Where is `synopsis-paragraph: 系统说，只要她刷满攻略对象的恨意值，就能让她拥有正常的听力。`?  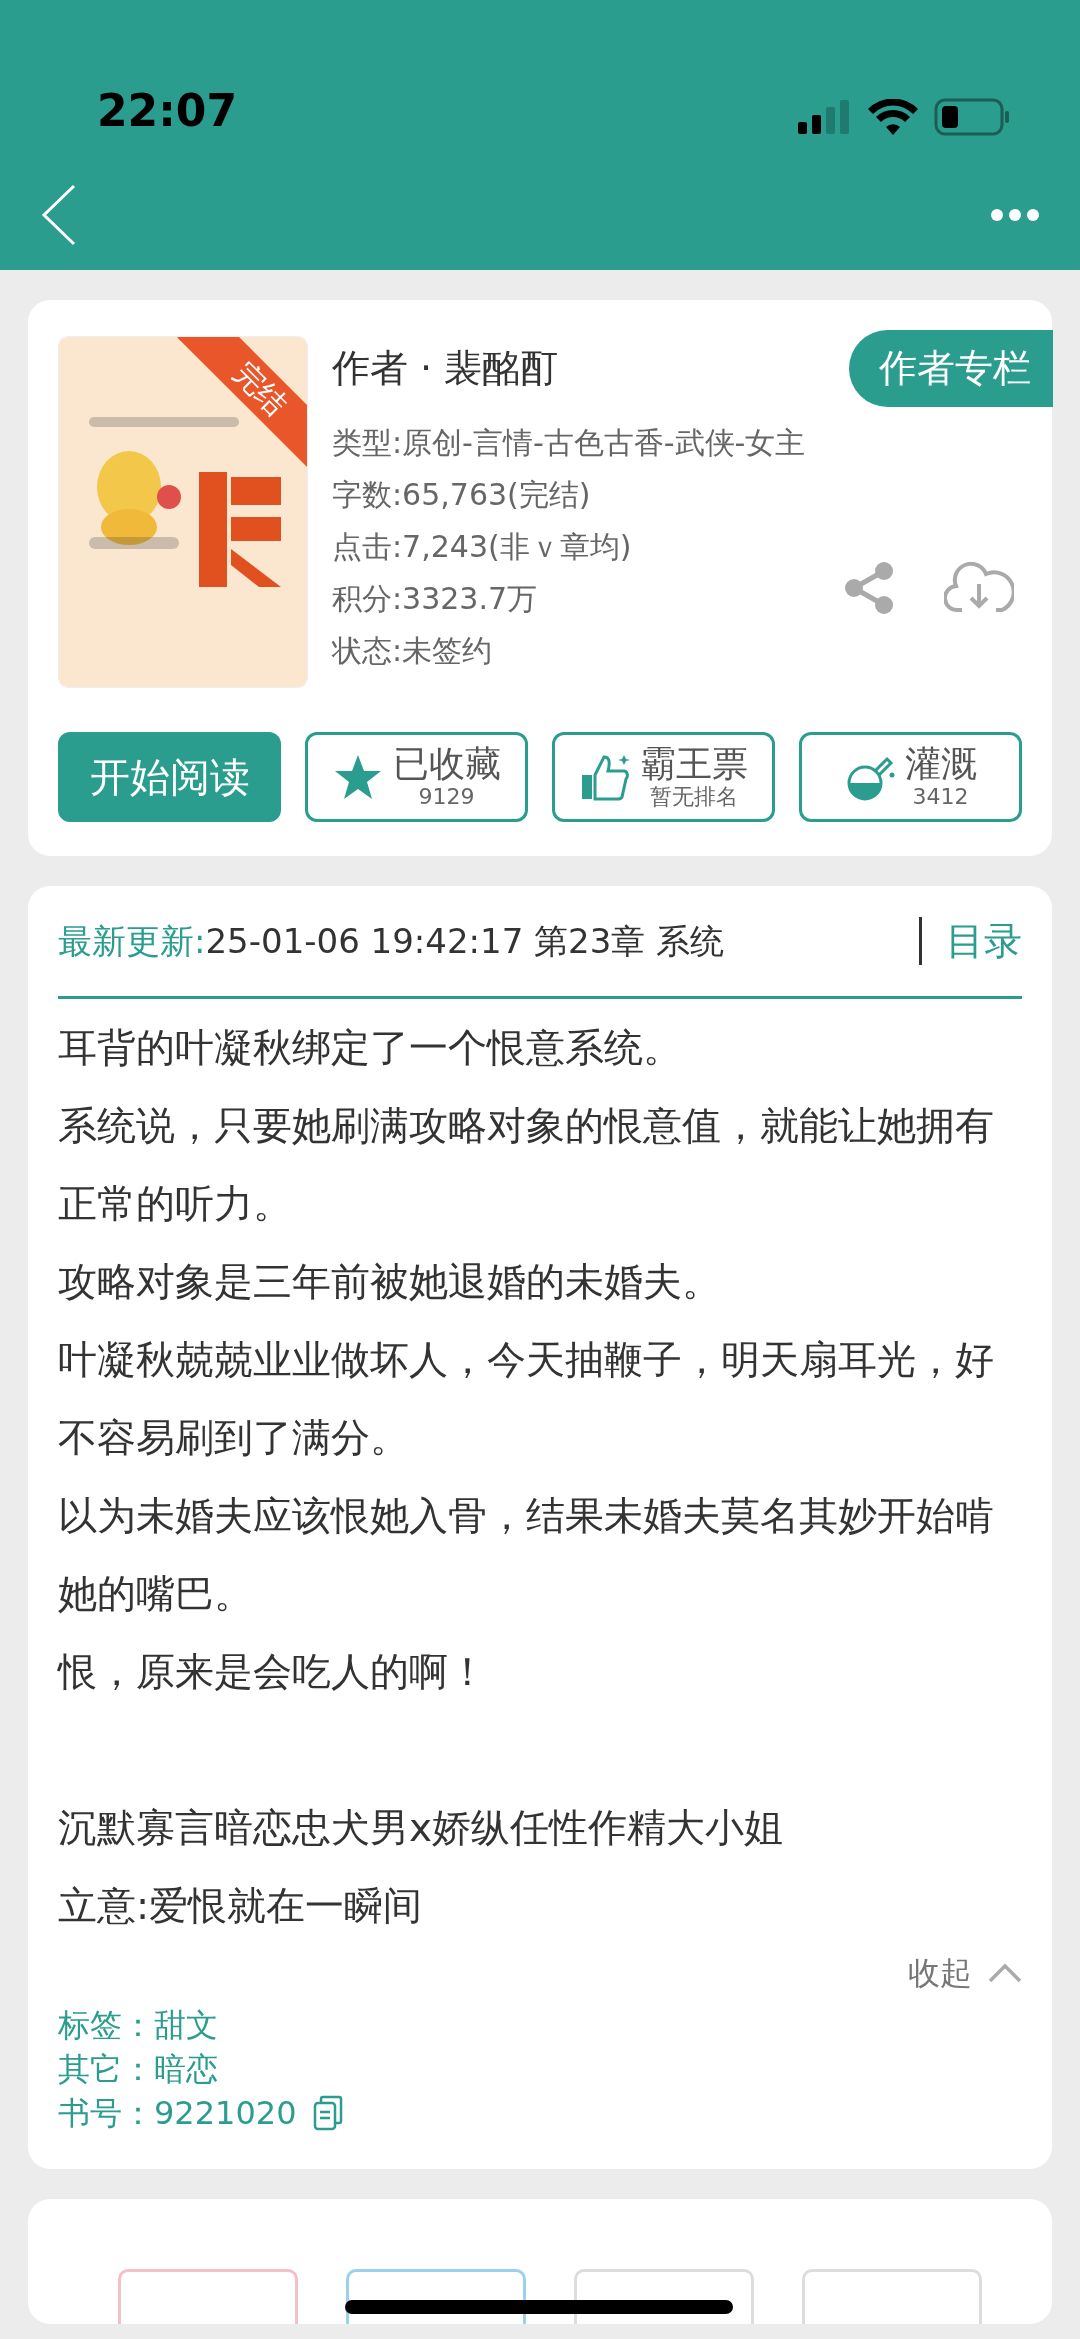
synopsis-paragraph: 系统说，只要她刷满攻略对象的恨意值，就能让她拥有正常的听力。 is located at coordinates (526, 1165).